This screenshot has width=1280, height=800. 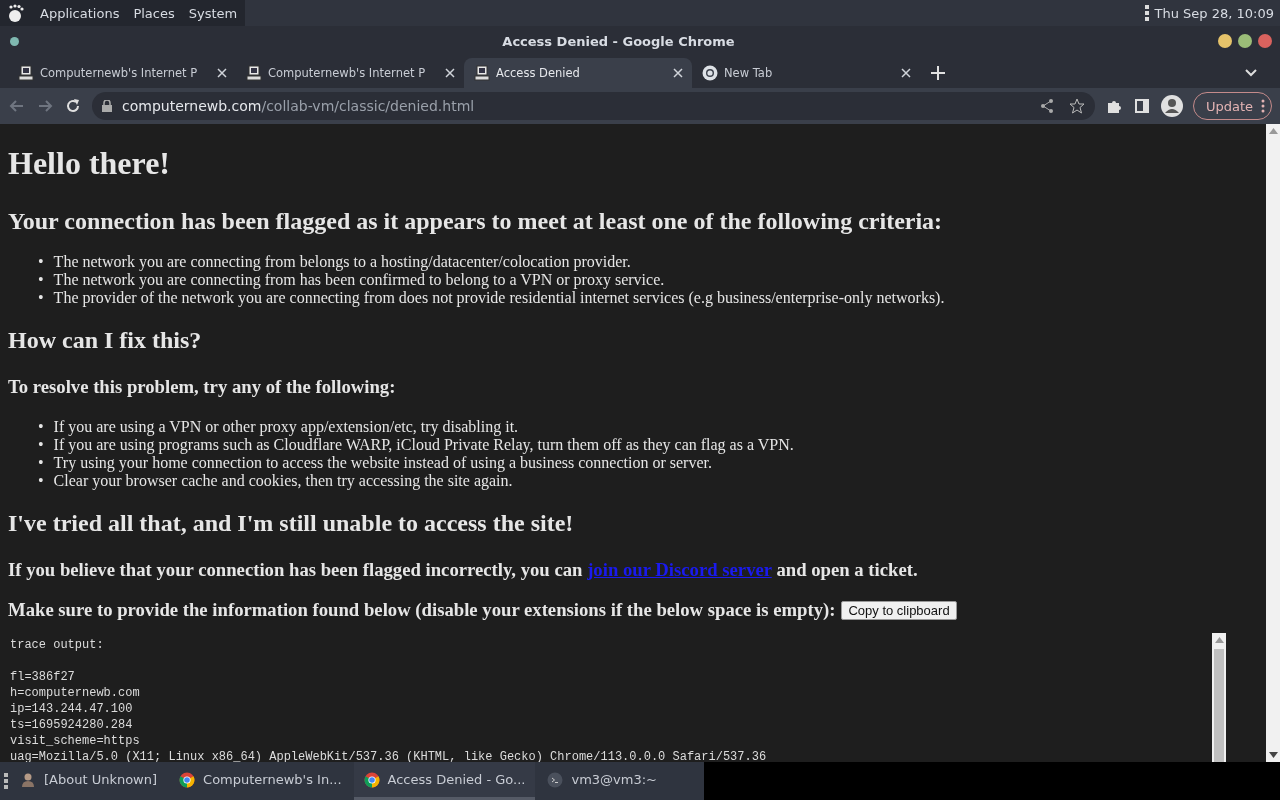 I want to click on ticket-paragraph: If you believe that your connection has been flagged incorrectly, you can join our Discord server and open a ticket., so click(x=463, y=570).